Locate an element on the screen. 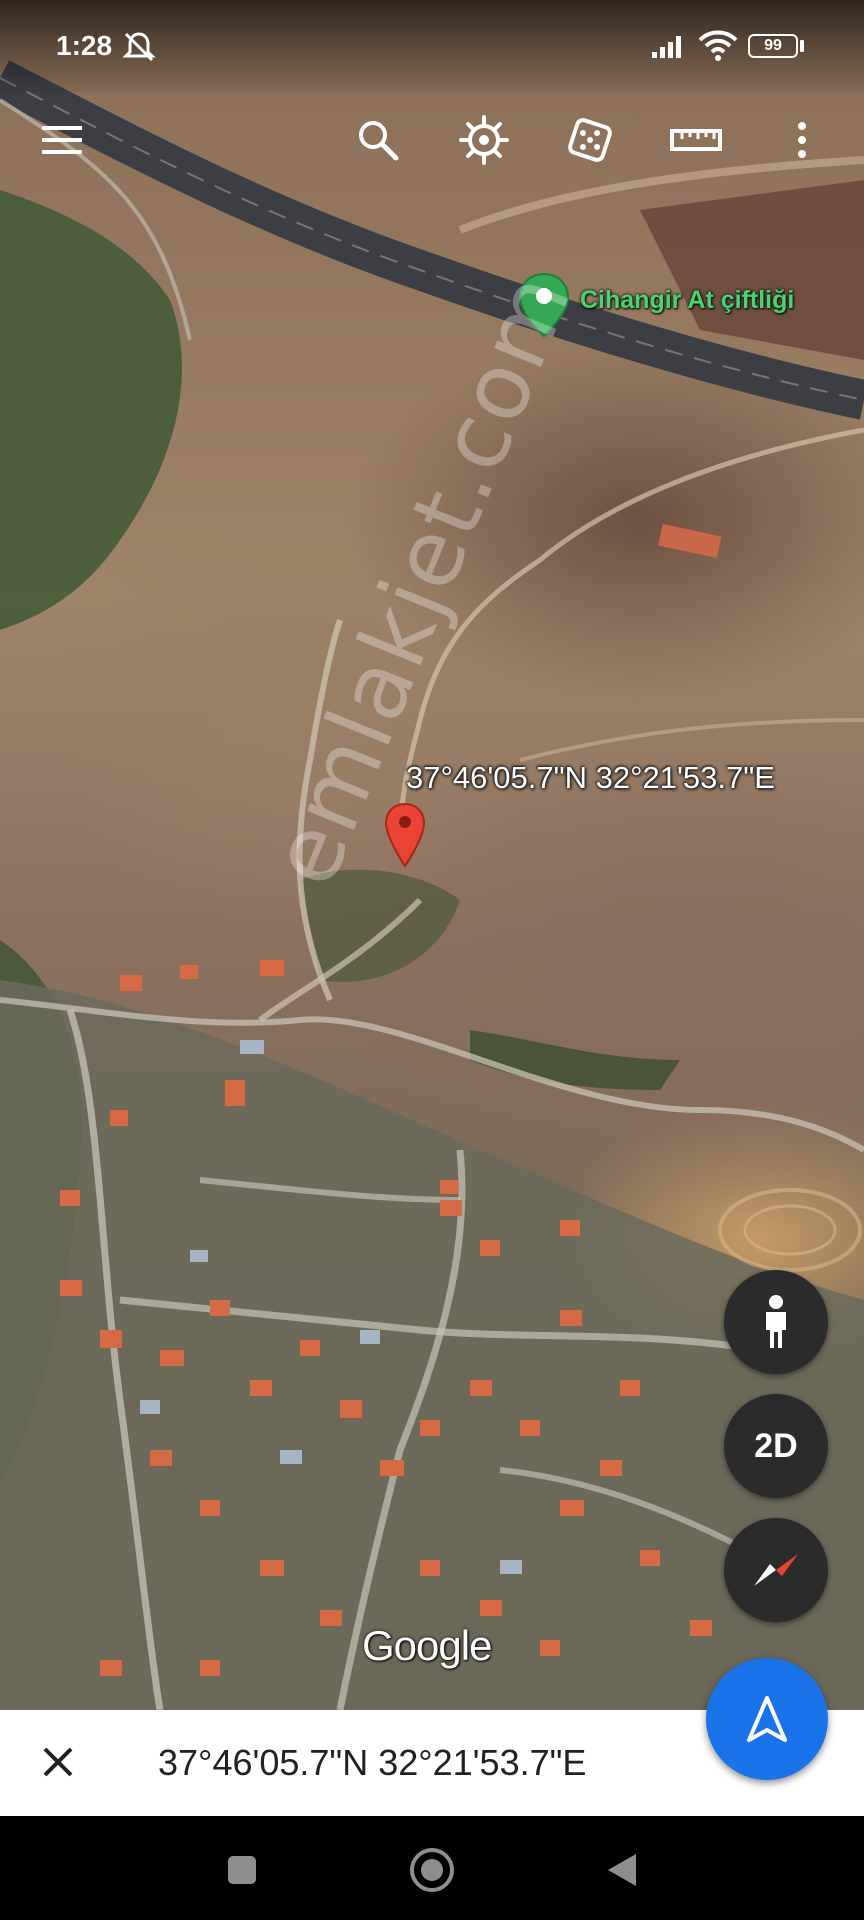 Image resolution: width=864 pixels, height=1920 pixels. map-toolbar is located at coordinates (432, 140).